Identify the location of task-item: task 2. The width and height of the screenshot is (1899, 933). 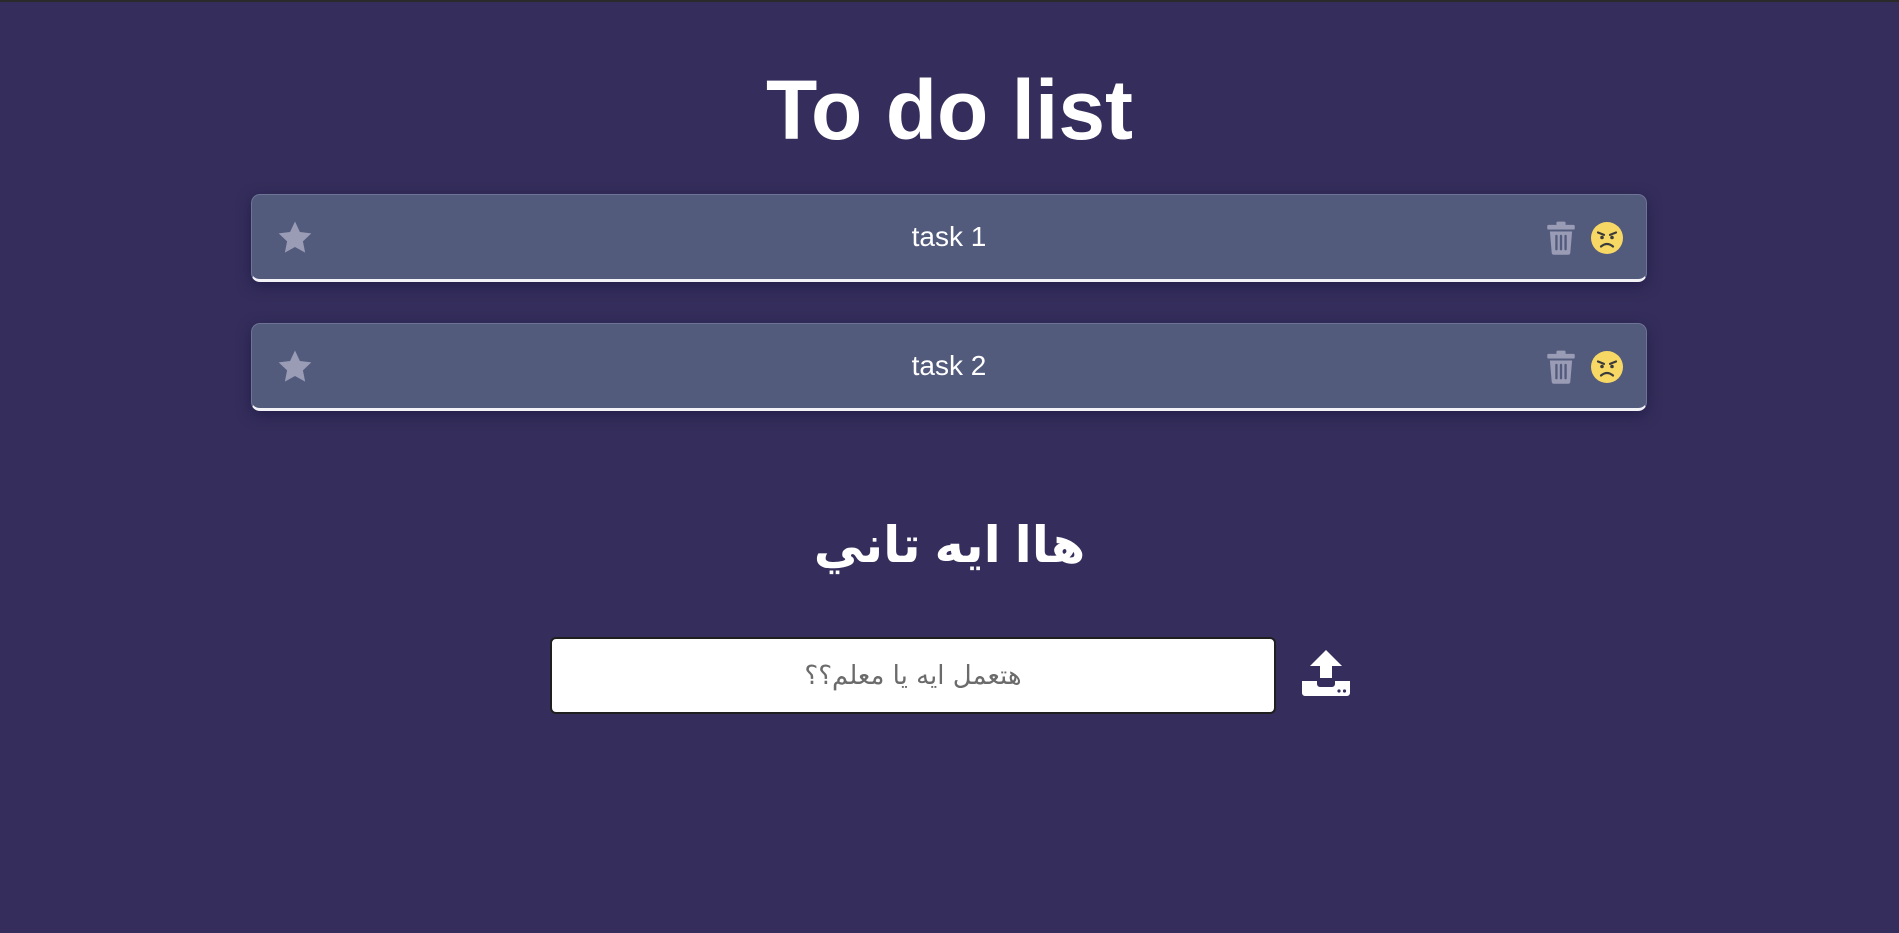
(949, 367).